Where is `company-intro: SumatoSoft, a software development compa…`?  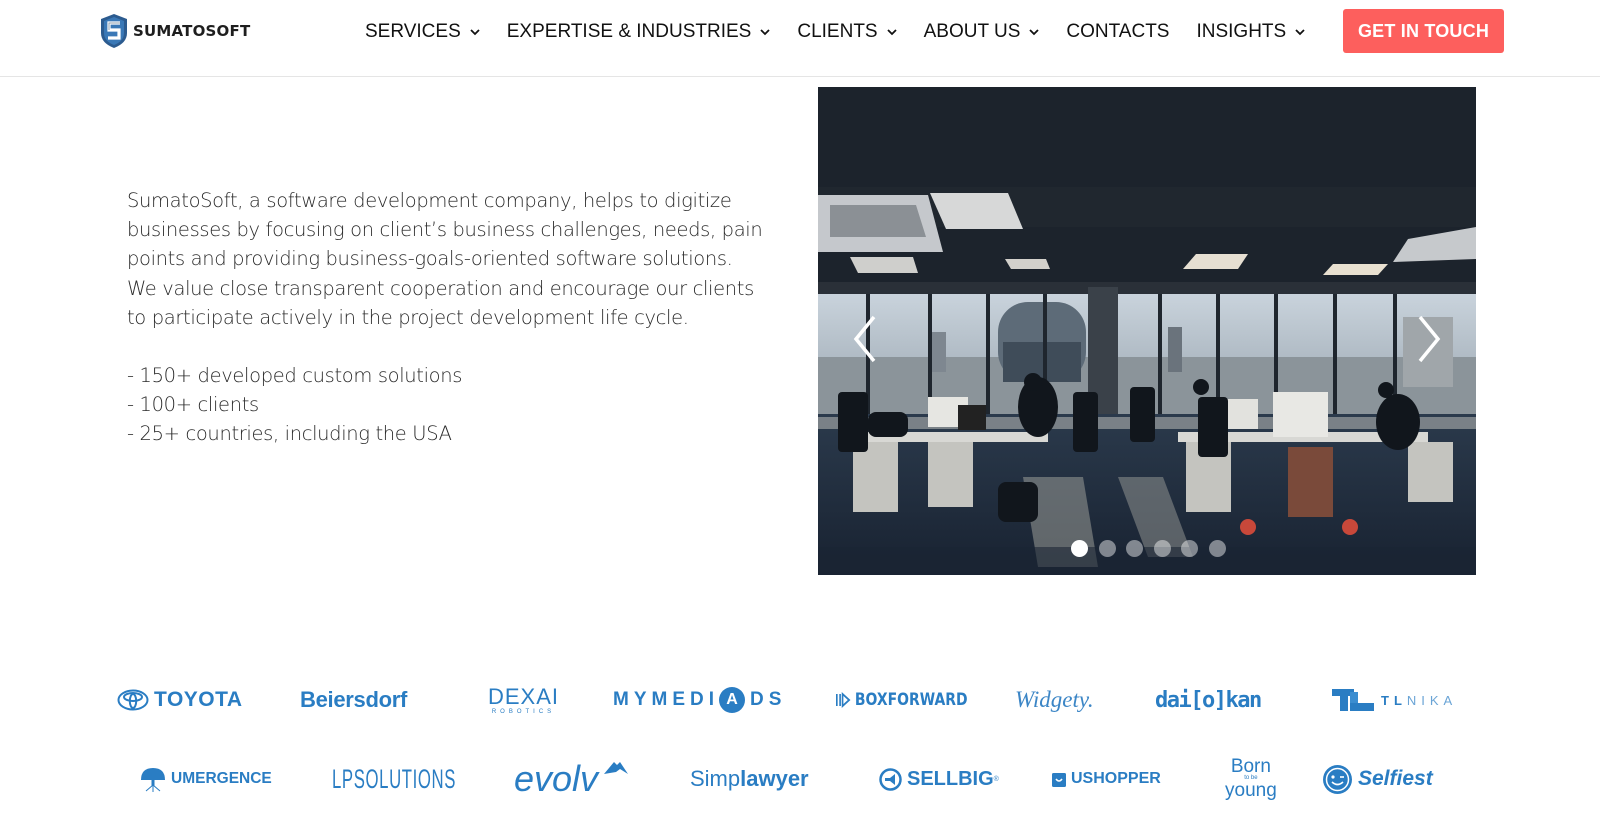 company-intro: SumatoSoft, a software development compa… is located at coordinates (447, 317).